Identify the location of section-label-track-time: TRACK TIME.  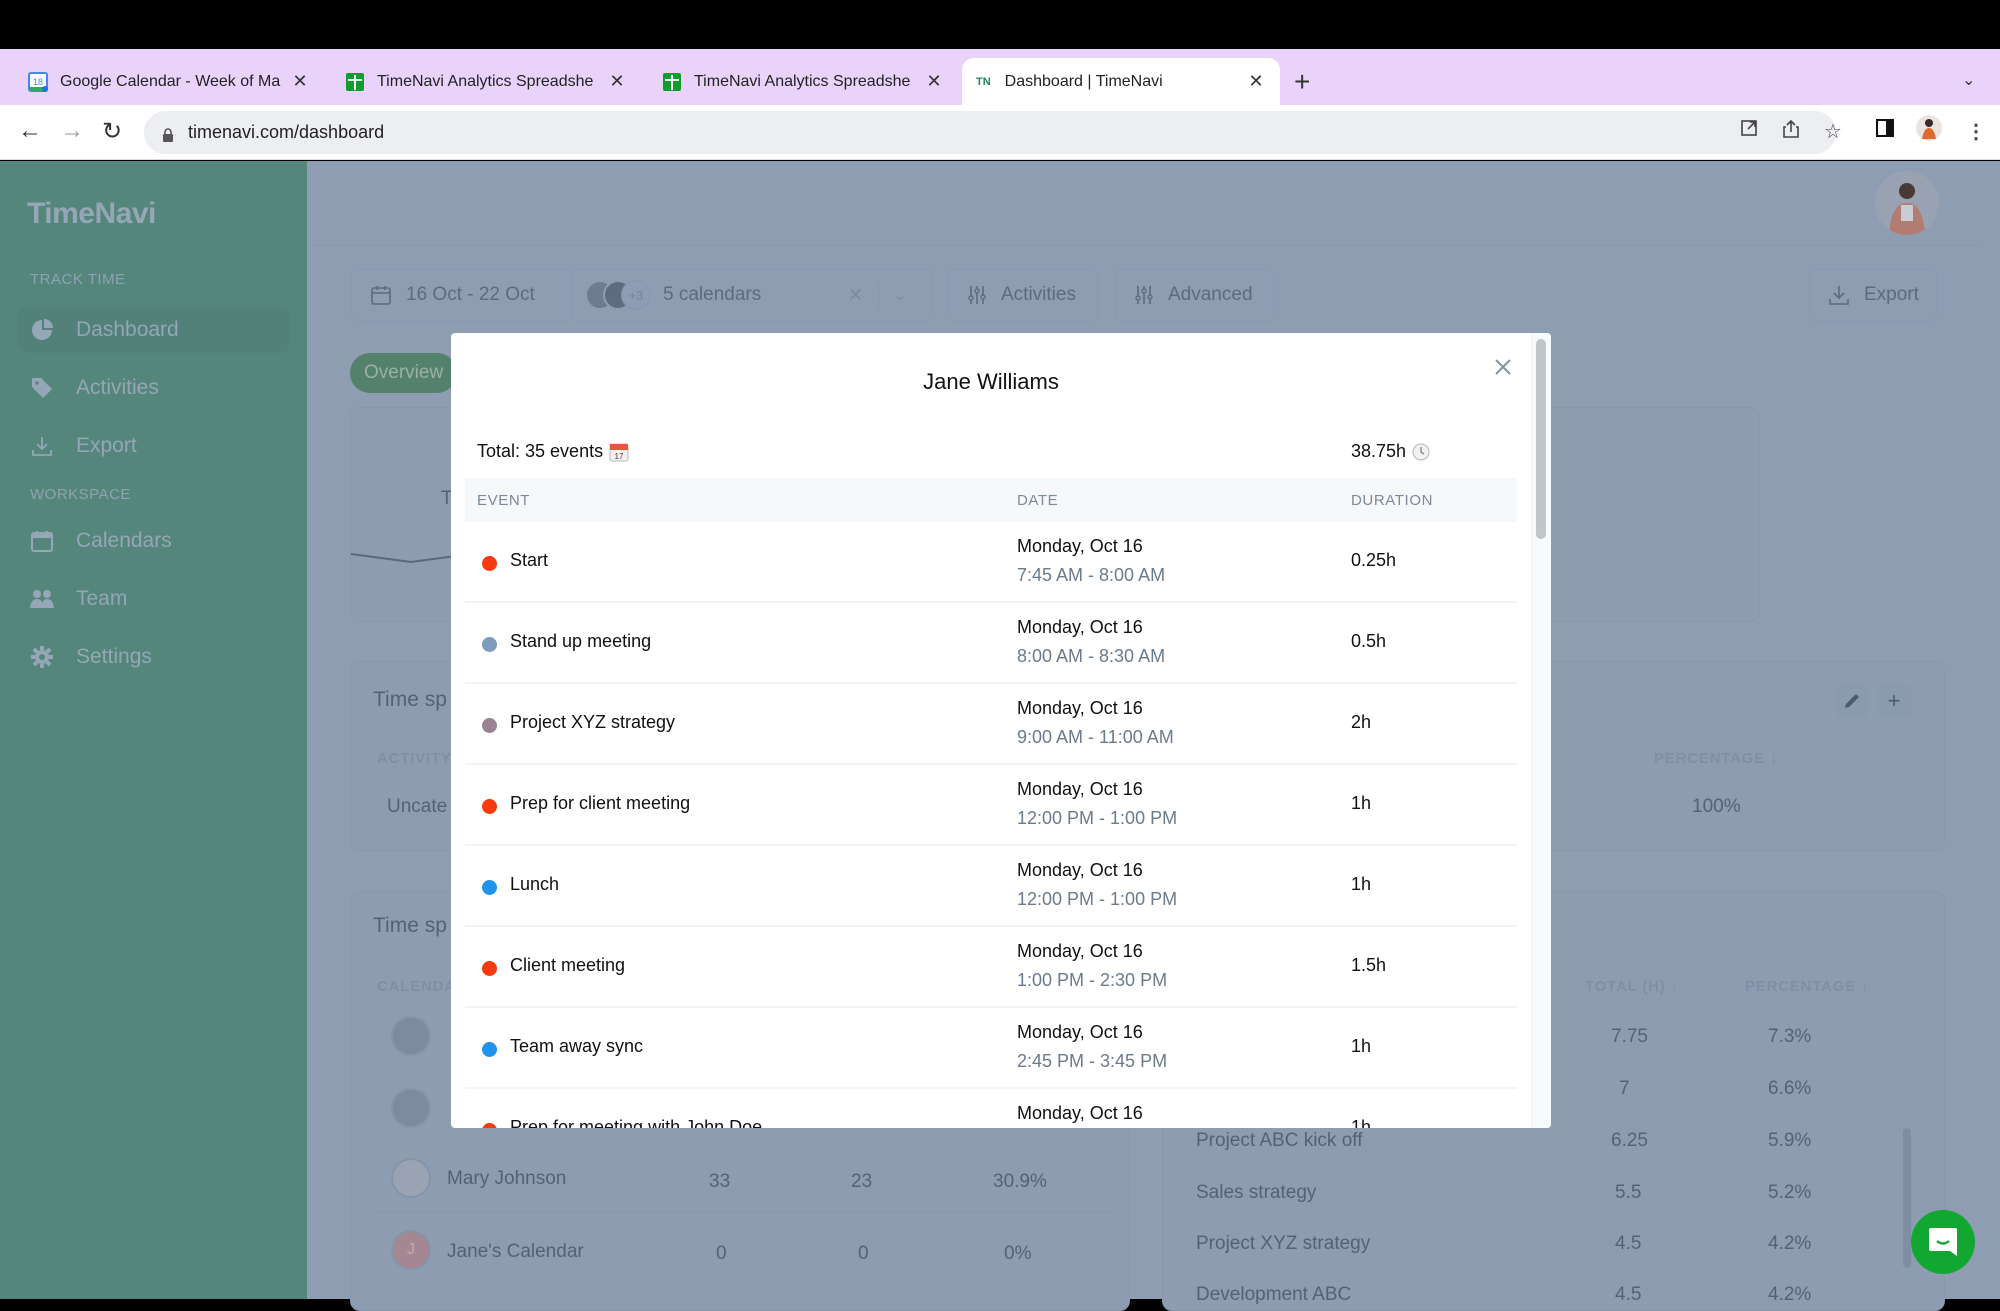
(78, 279).